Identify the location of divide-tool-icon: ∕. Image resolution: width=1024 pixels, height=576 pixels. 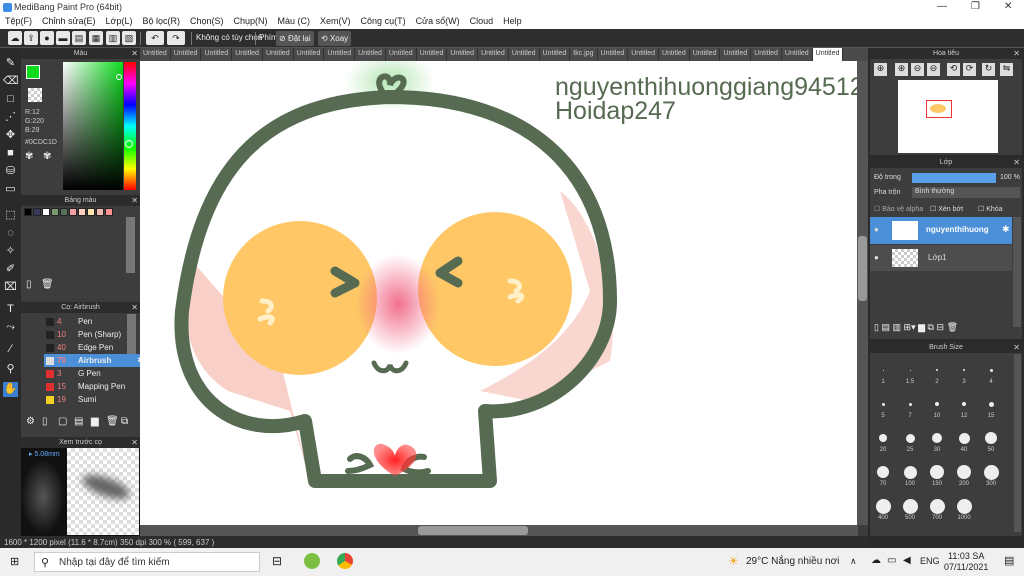
(10, 349).